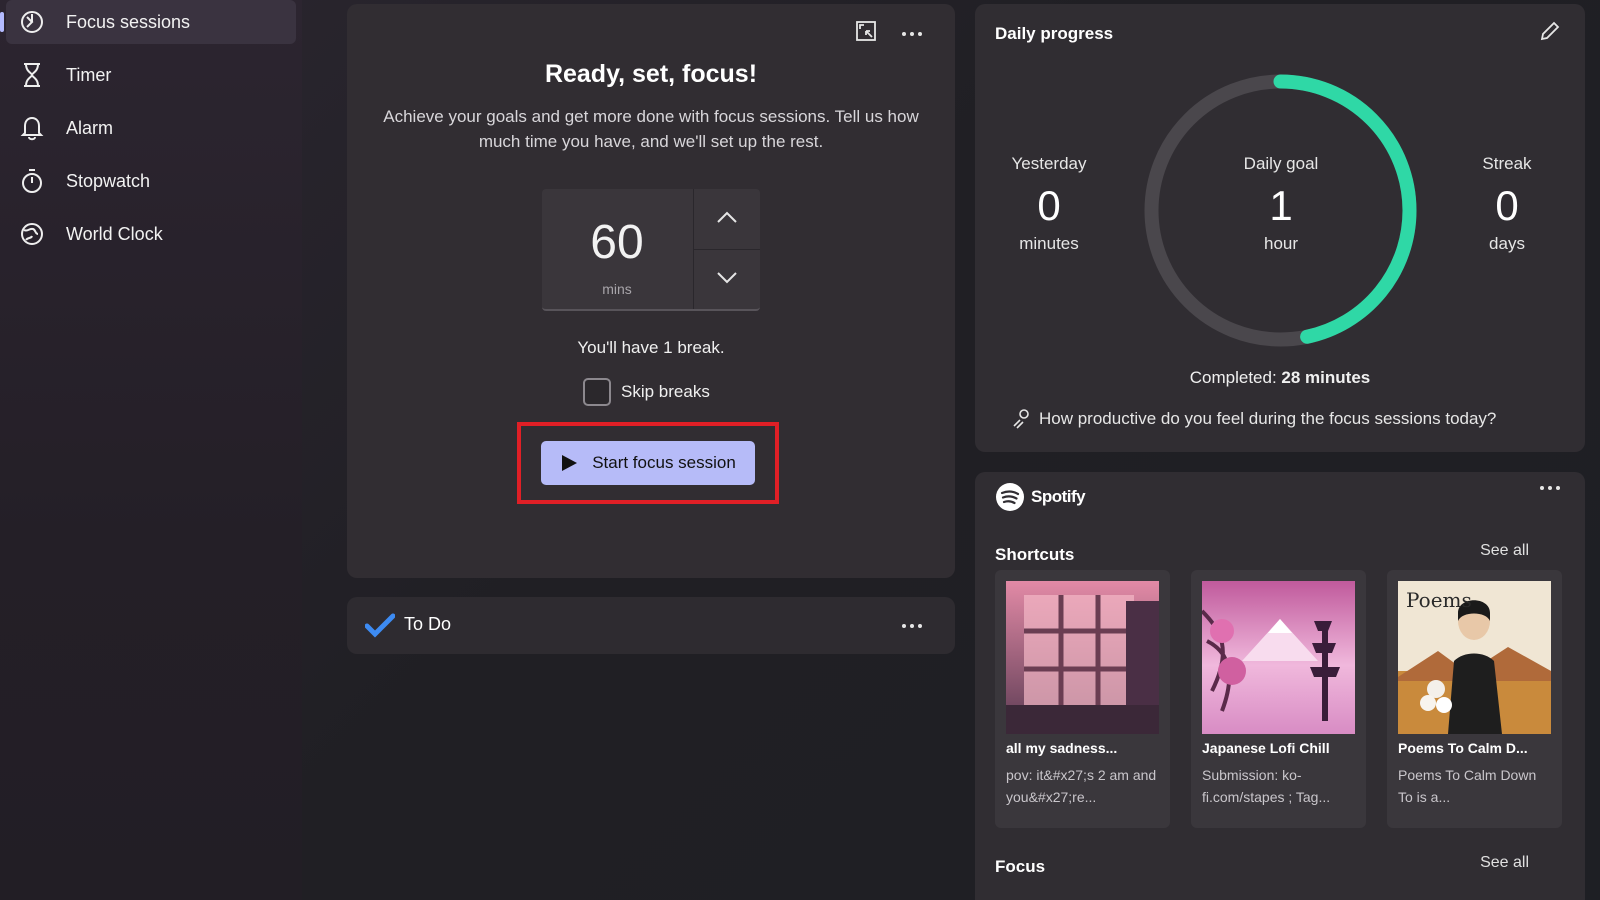 Image resolution: width=1600 pixels, height=900 pixels. What do you see at coordinates (32, 128) in the screenshot?
I see `bell-icon` at bounding box center [32, 128].